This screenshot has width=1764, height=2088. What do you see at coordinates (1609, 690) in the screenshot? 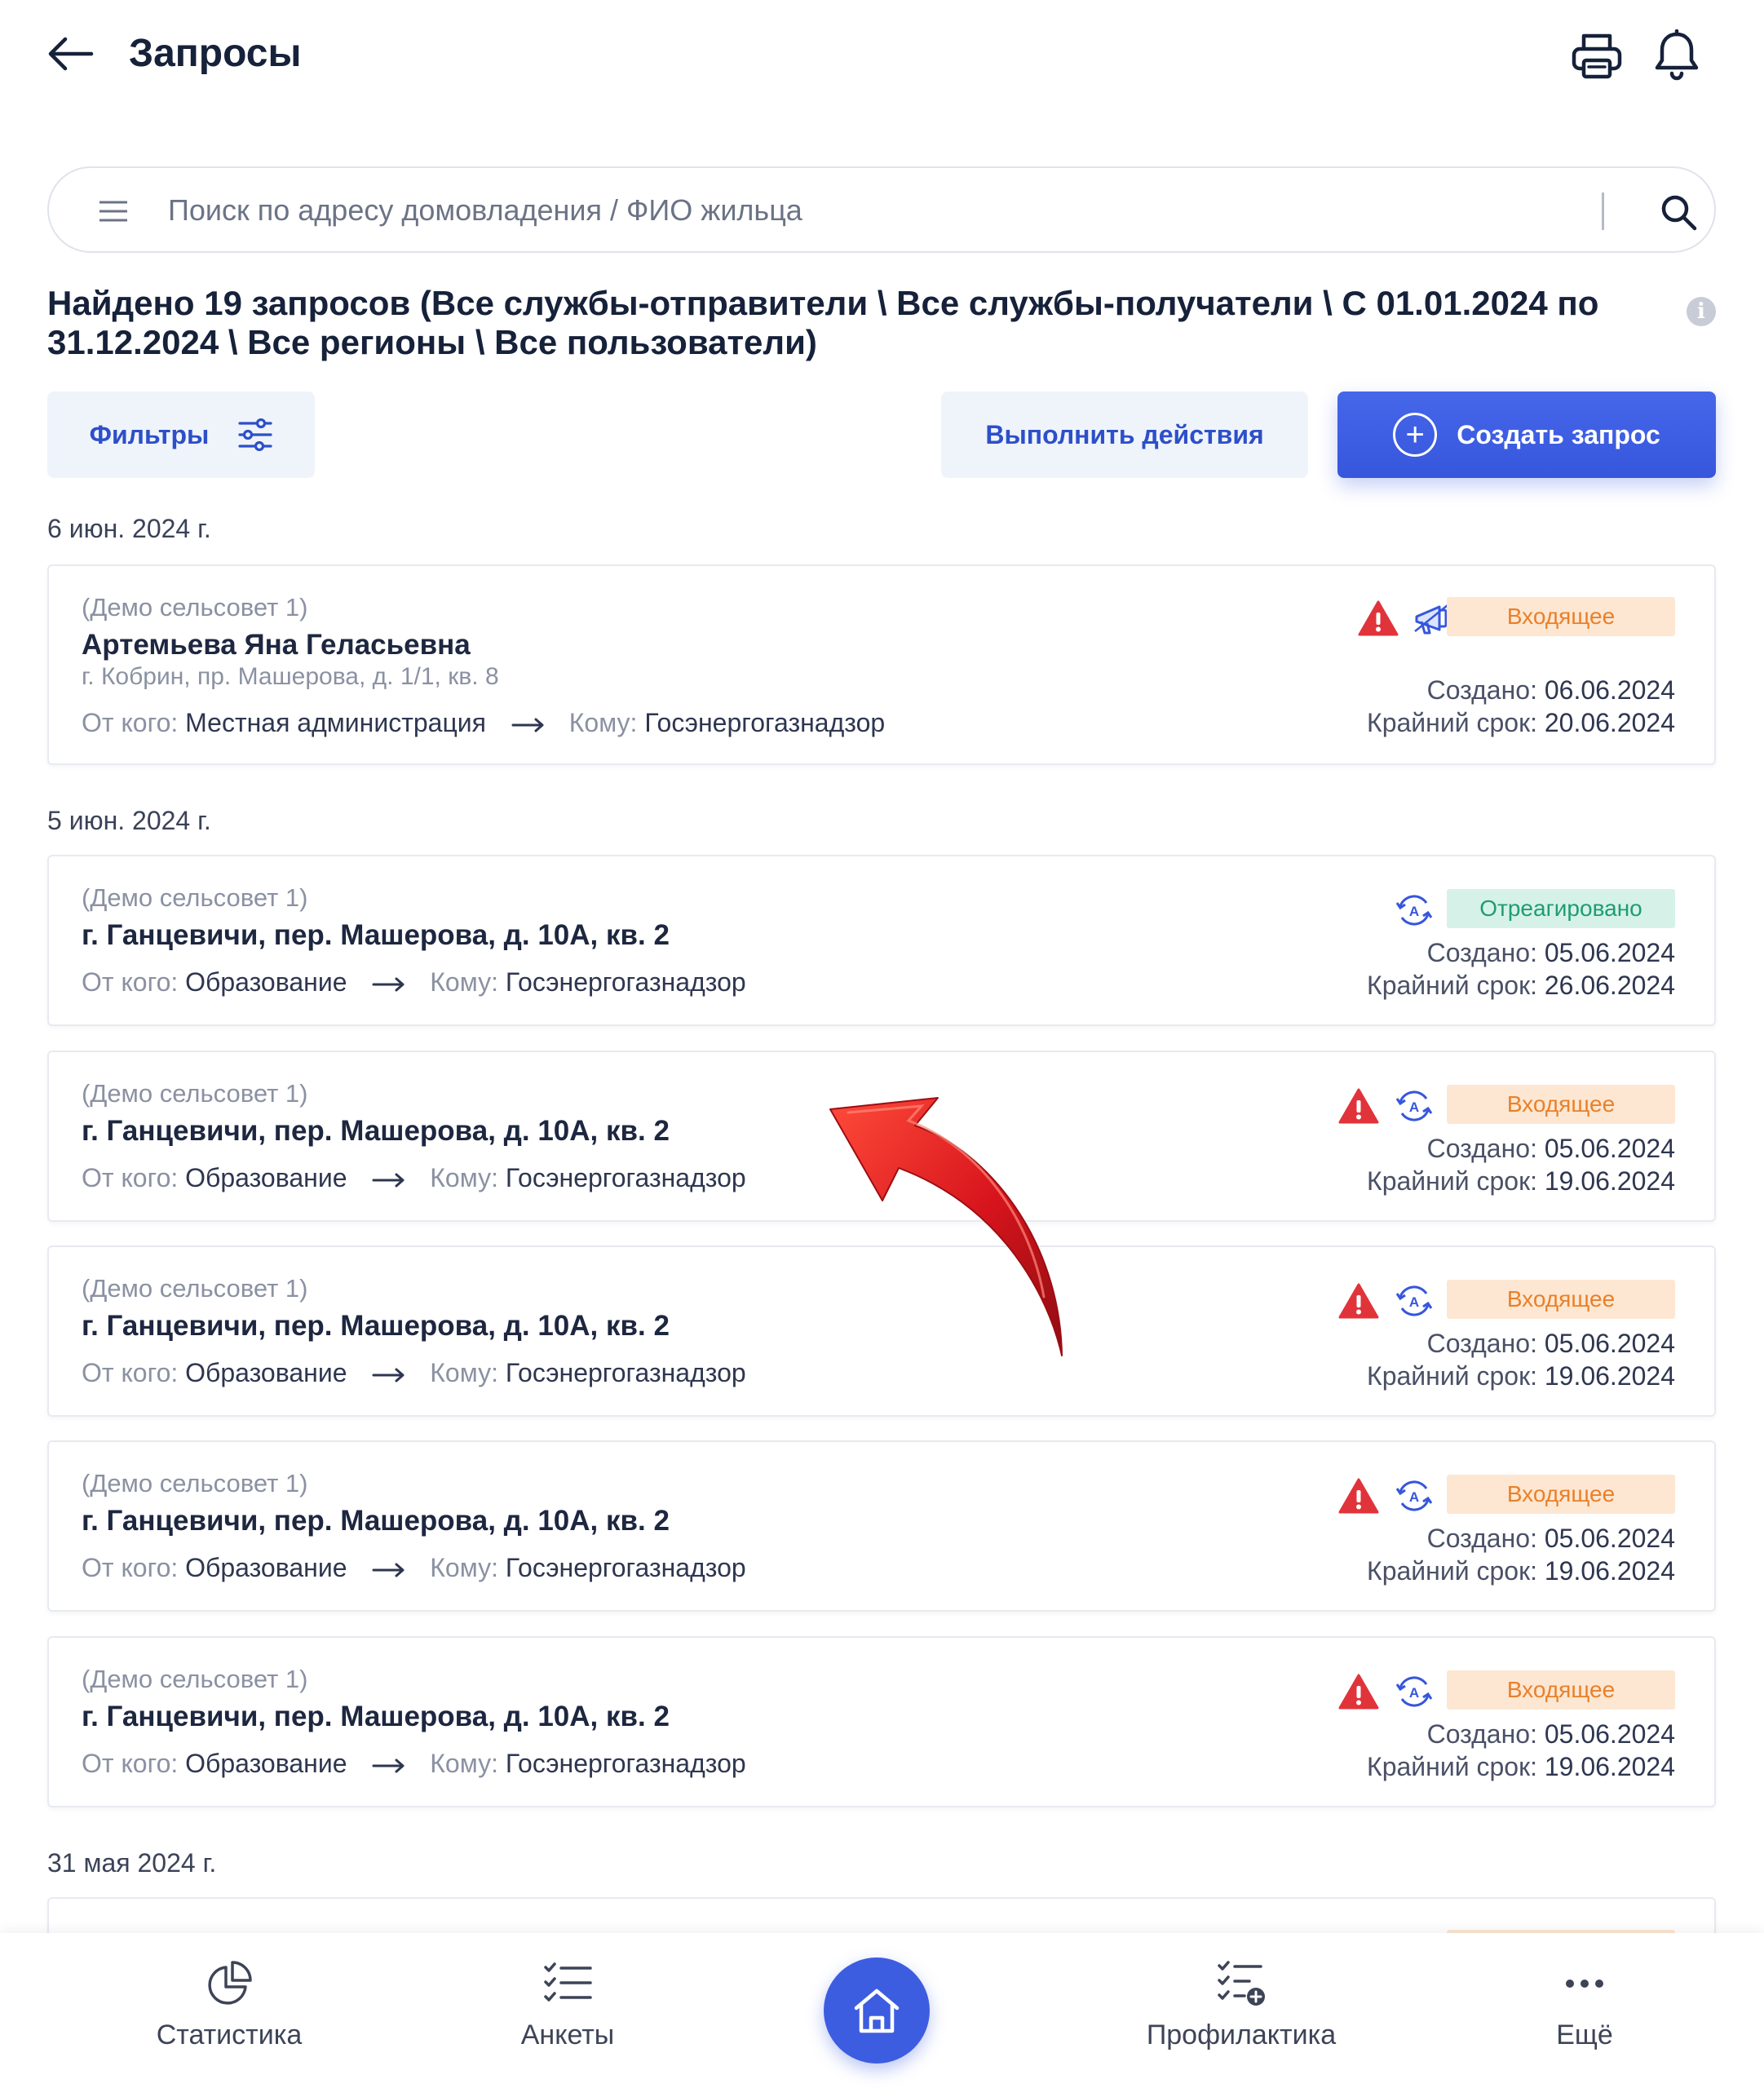
I see `created-value: 06.06.2024` at bounding box center [1609, 690].